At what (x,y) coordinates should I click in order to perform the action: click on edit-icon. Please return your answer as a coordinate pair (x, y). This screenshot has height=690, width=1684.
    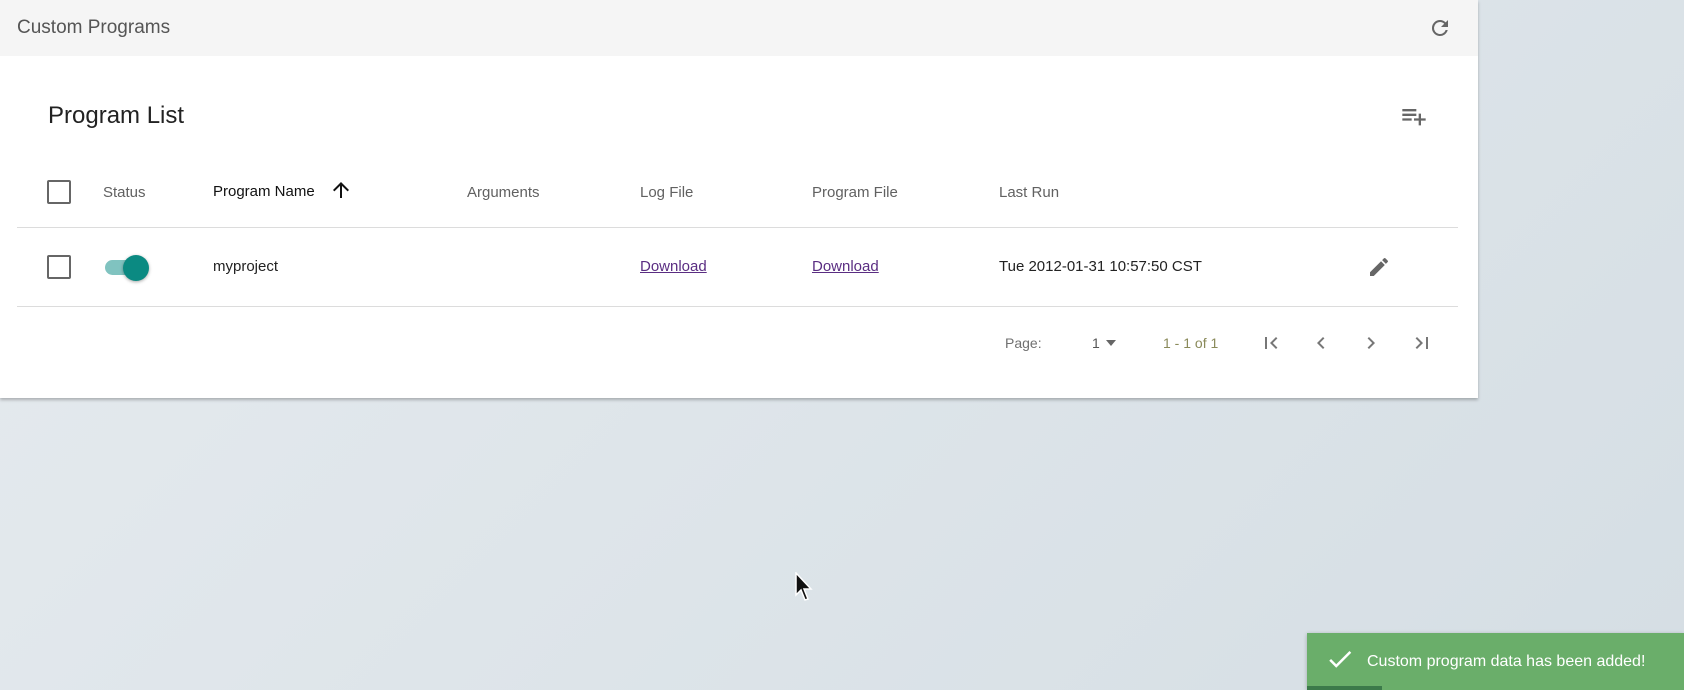
    Looking at the image, I should click on (1379, 267).